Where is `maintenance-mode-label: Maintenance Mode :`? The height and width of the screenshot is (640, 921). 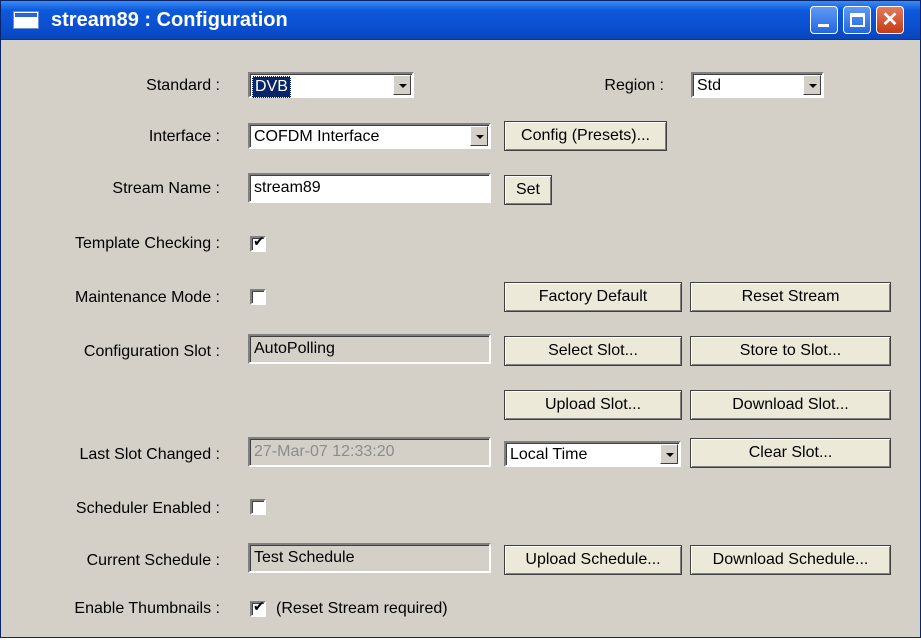 maintenance-mode-label: Maintenance Mode : is located at coordinates (147, 297).